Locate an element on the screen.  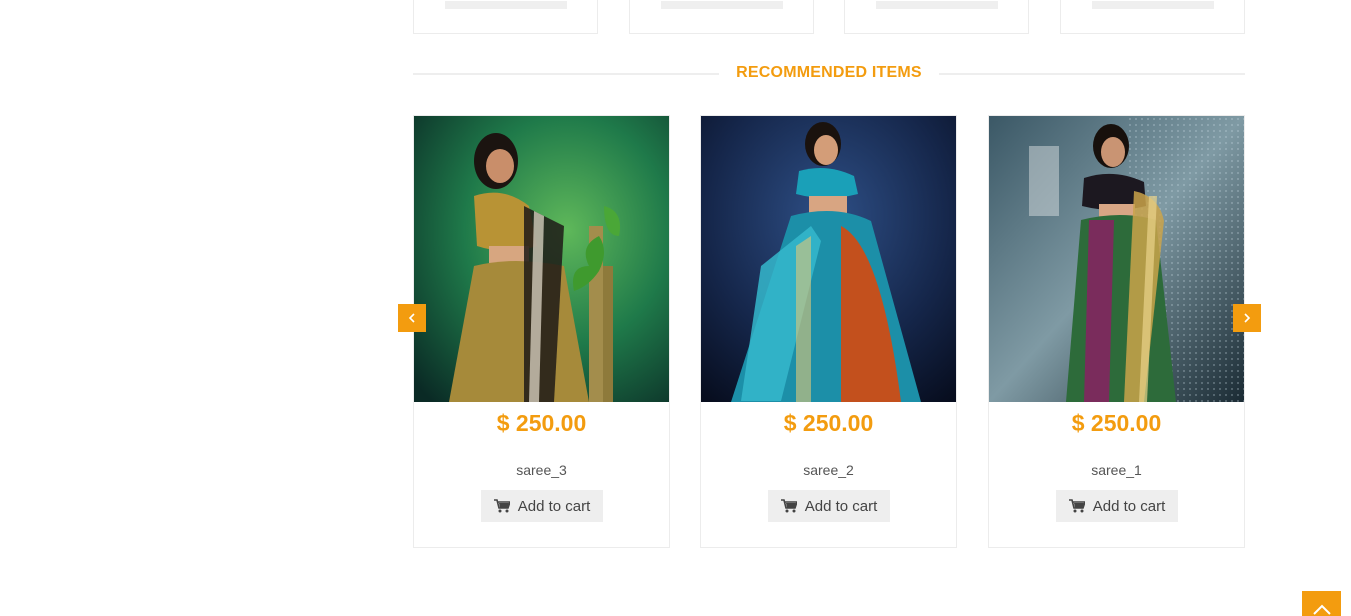
carousel-prev-button is located at coordinates (412, 318).